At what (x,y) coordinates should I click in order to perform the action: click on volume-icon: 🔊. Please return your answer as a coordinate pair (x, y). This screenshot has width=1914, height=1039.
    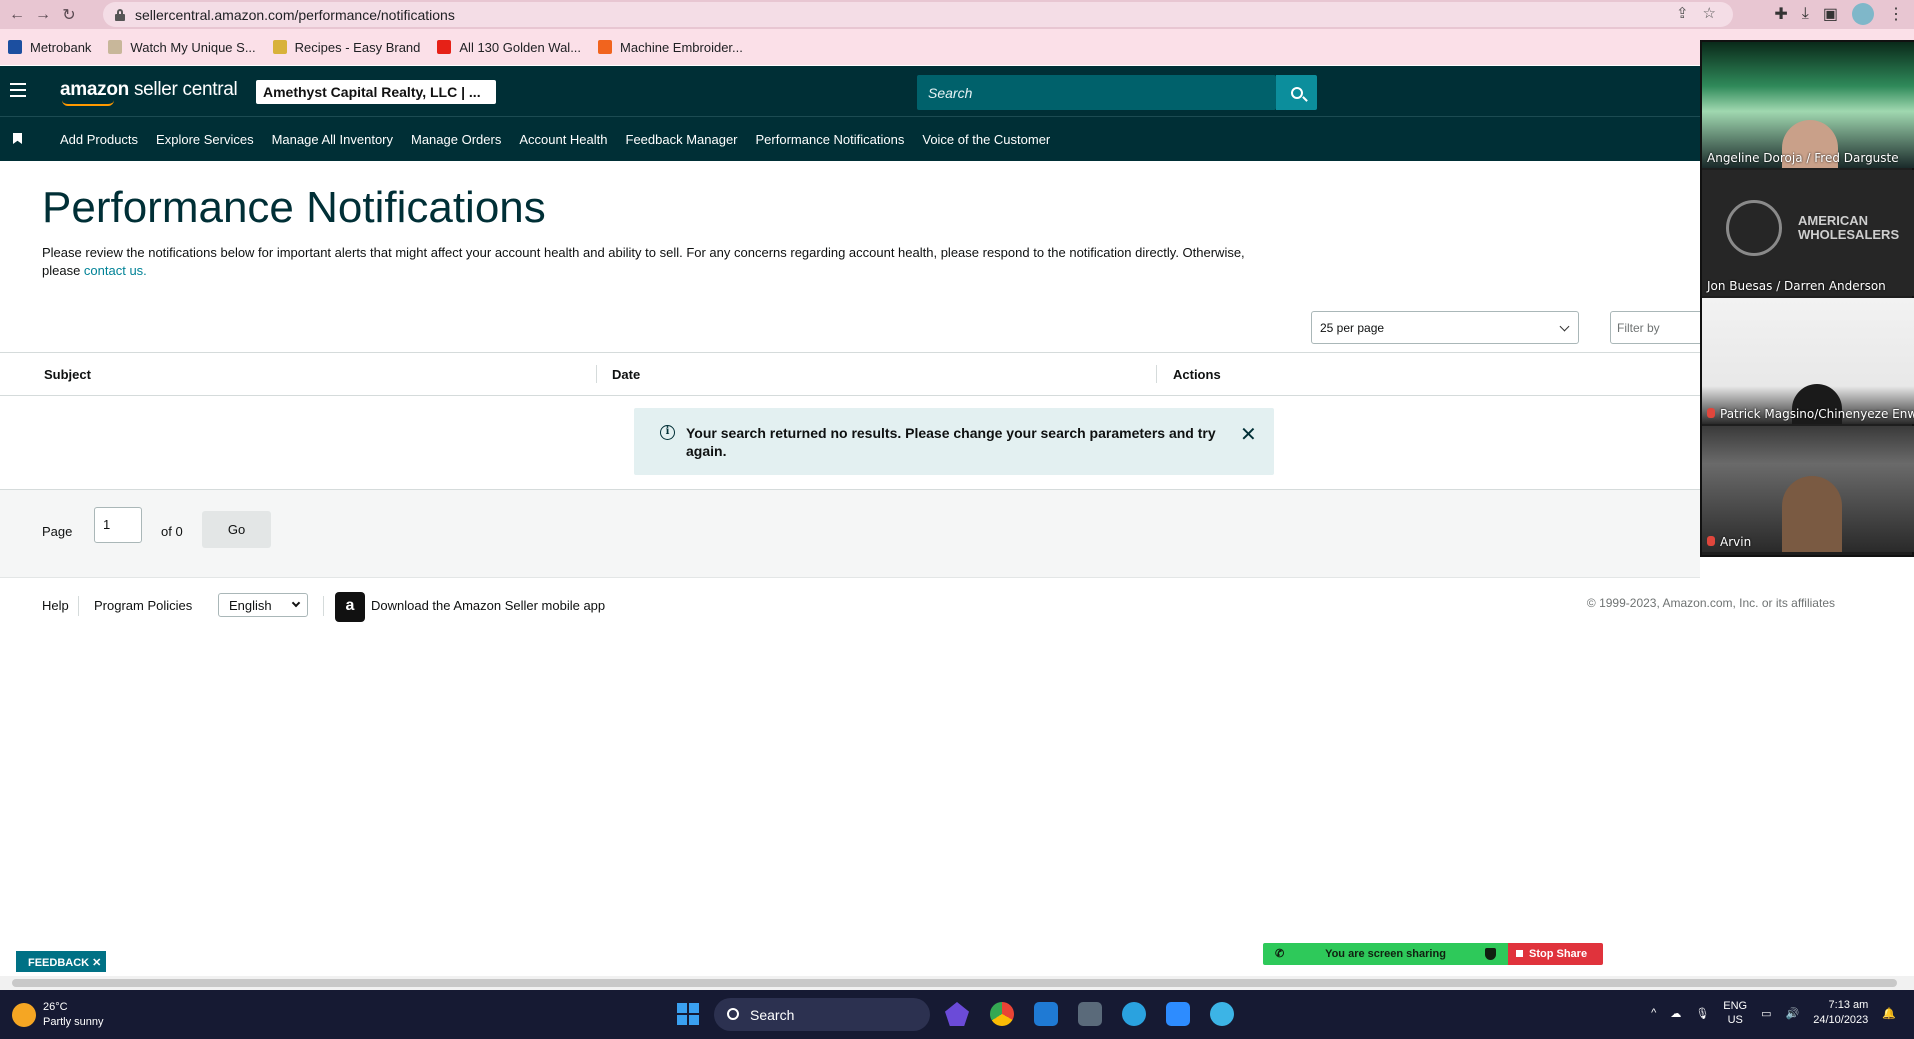
    Looking at the image, I should click on (1793, 1013).